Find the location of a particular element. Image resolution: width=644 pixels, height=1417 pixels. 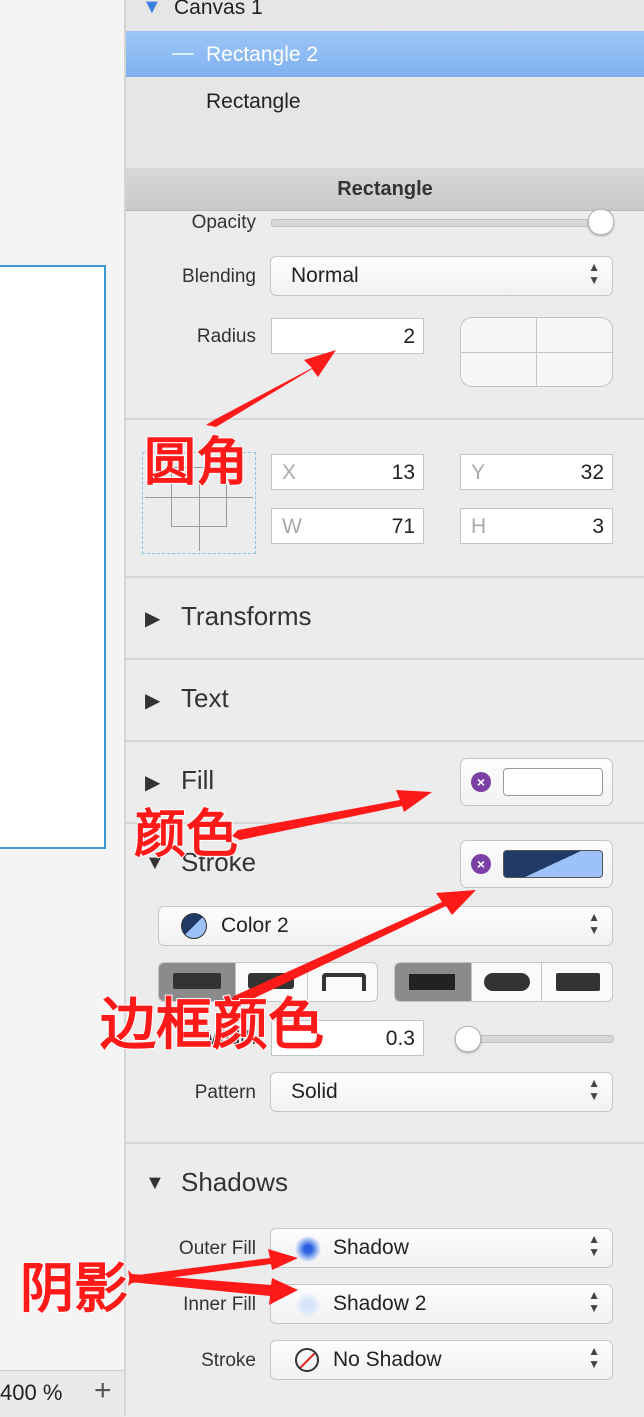

annotation-fill-color: 颜色 is located at coordinates (186, 835).